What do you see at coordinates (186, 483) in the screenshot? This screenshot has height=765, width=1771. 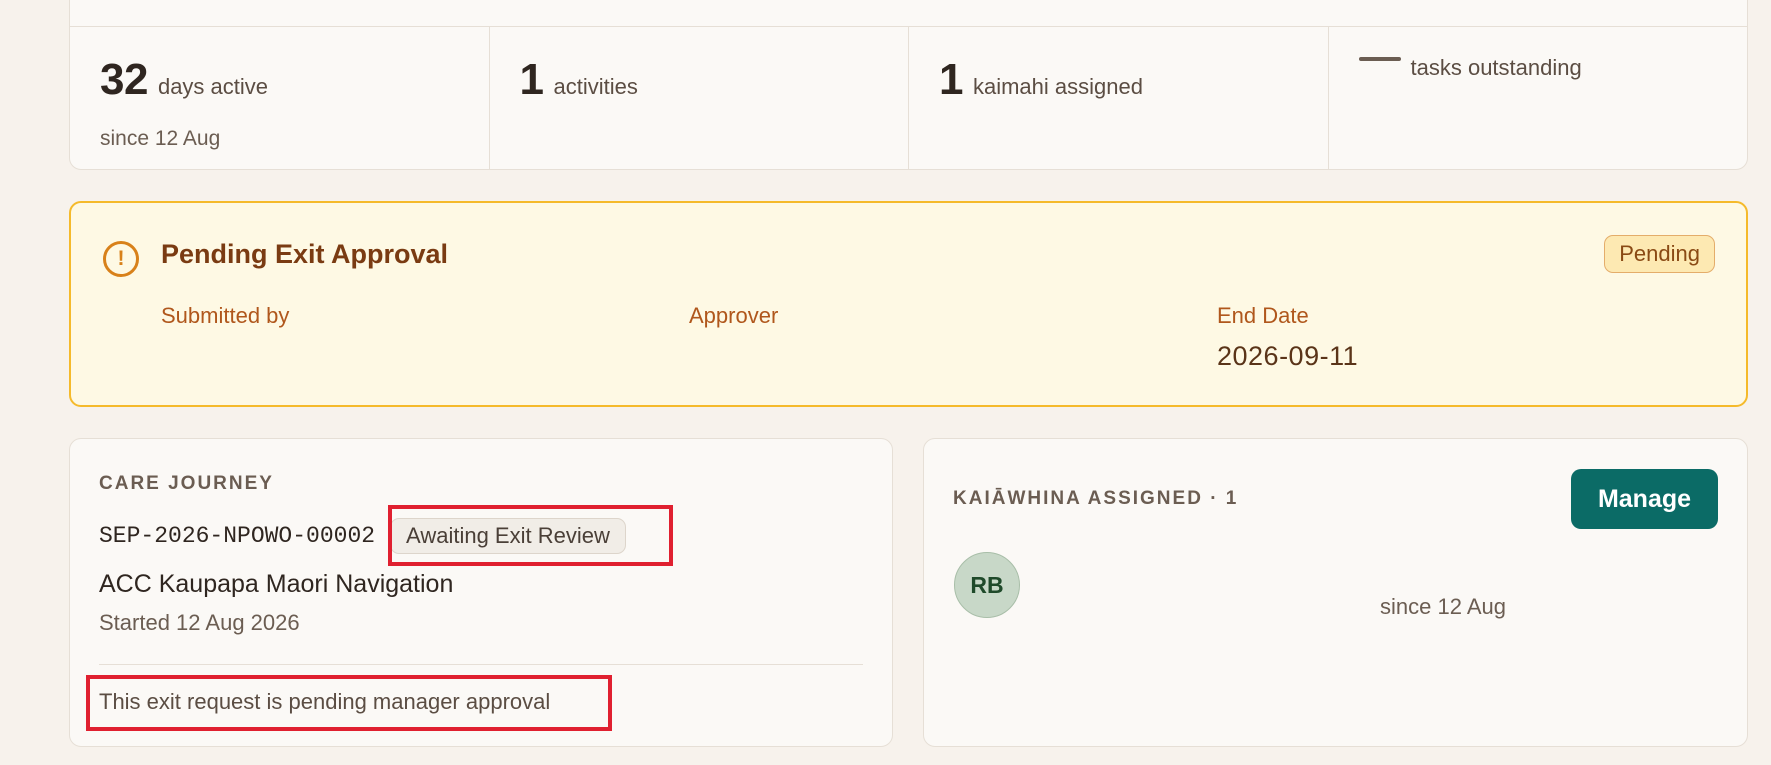 I see `section-label: CARE JOURNEY` at bounding box center [186, 483].